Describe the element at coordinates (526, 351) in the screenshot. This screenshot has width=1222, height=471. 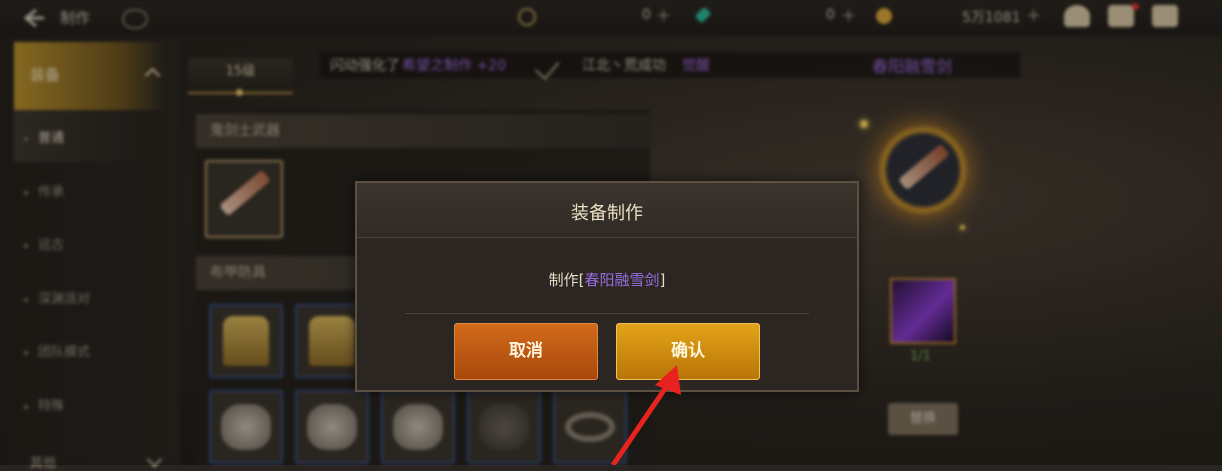
I see `cancel-button: 取消` at that location.